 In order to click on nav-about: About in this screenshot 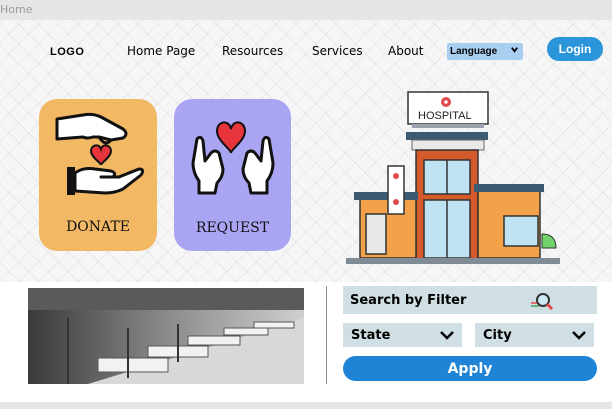, I will do `click(405, 51)`.